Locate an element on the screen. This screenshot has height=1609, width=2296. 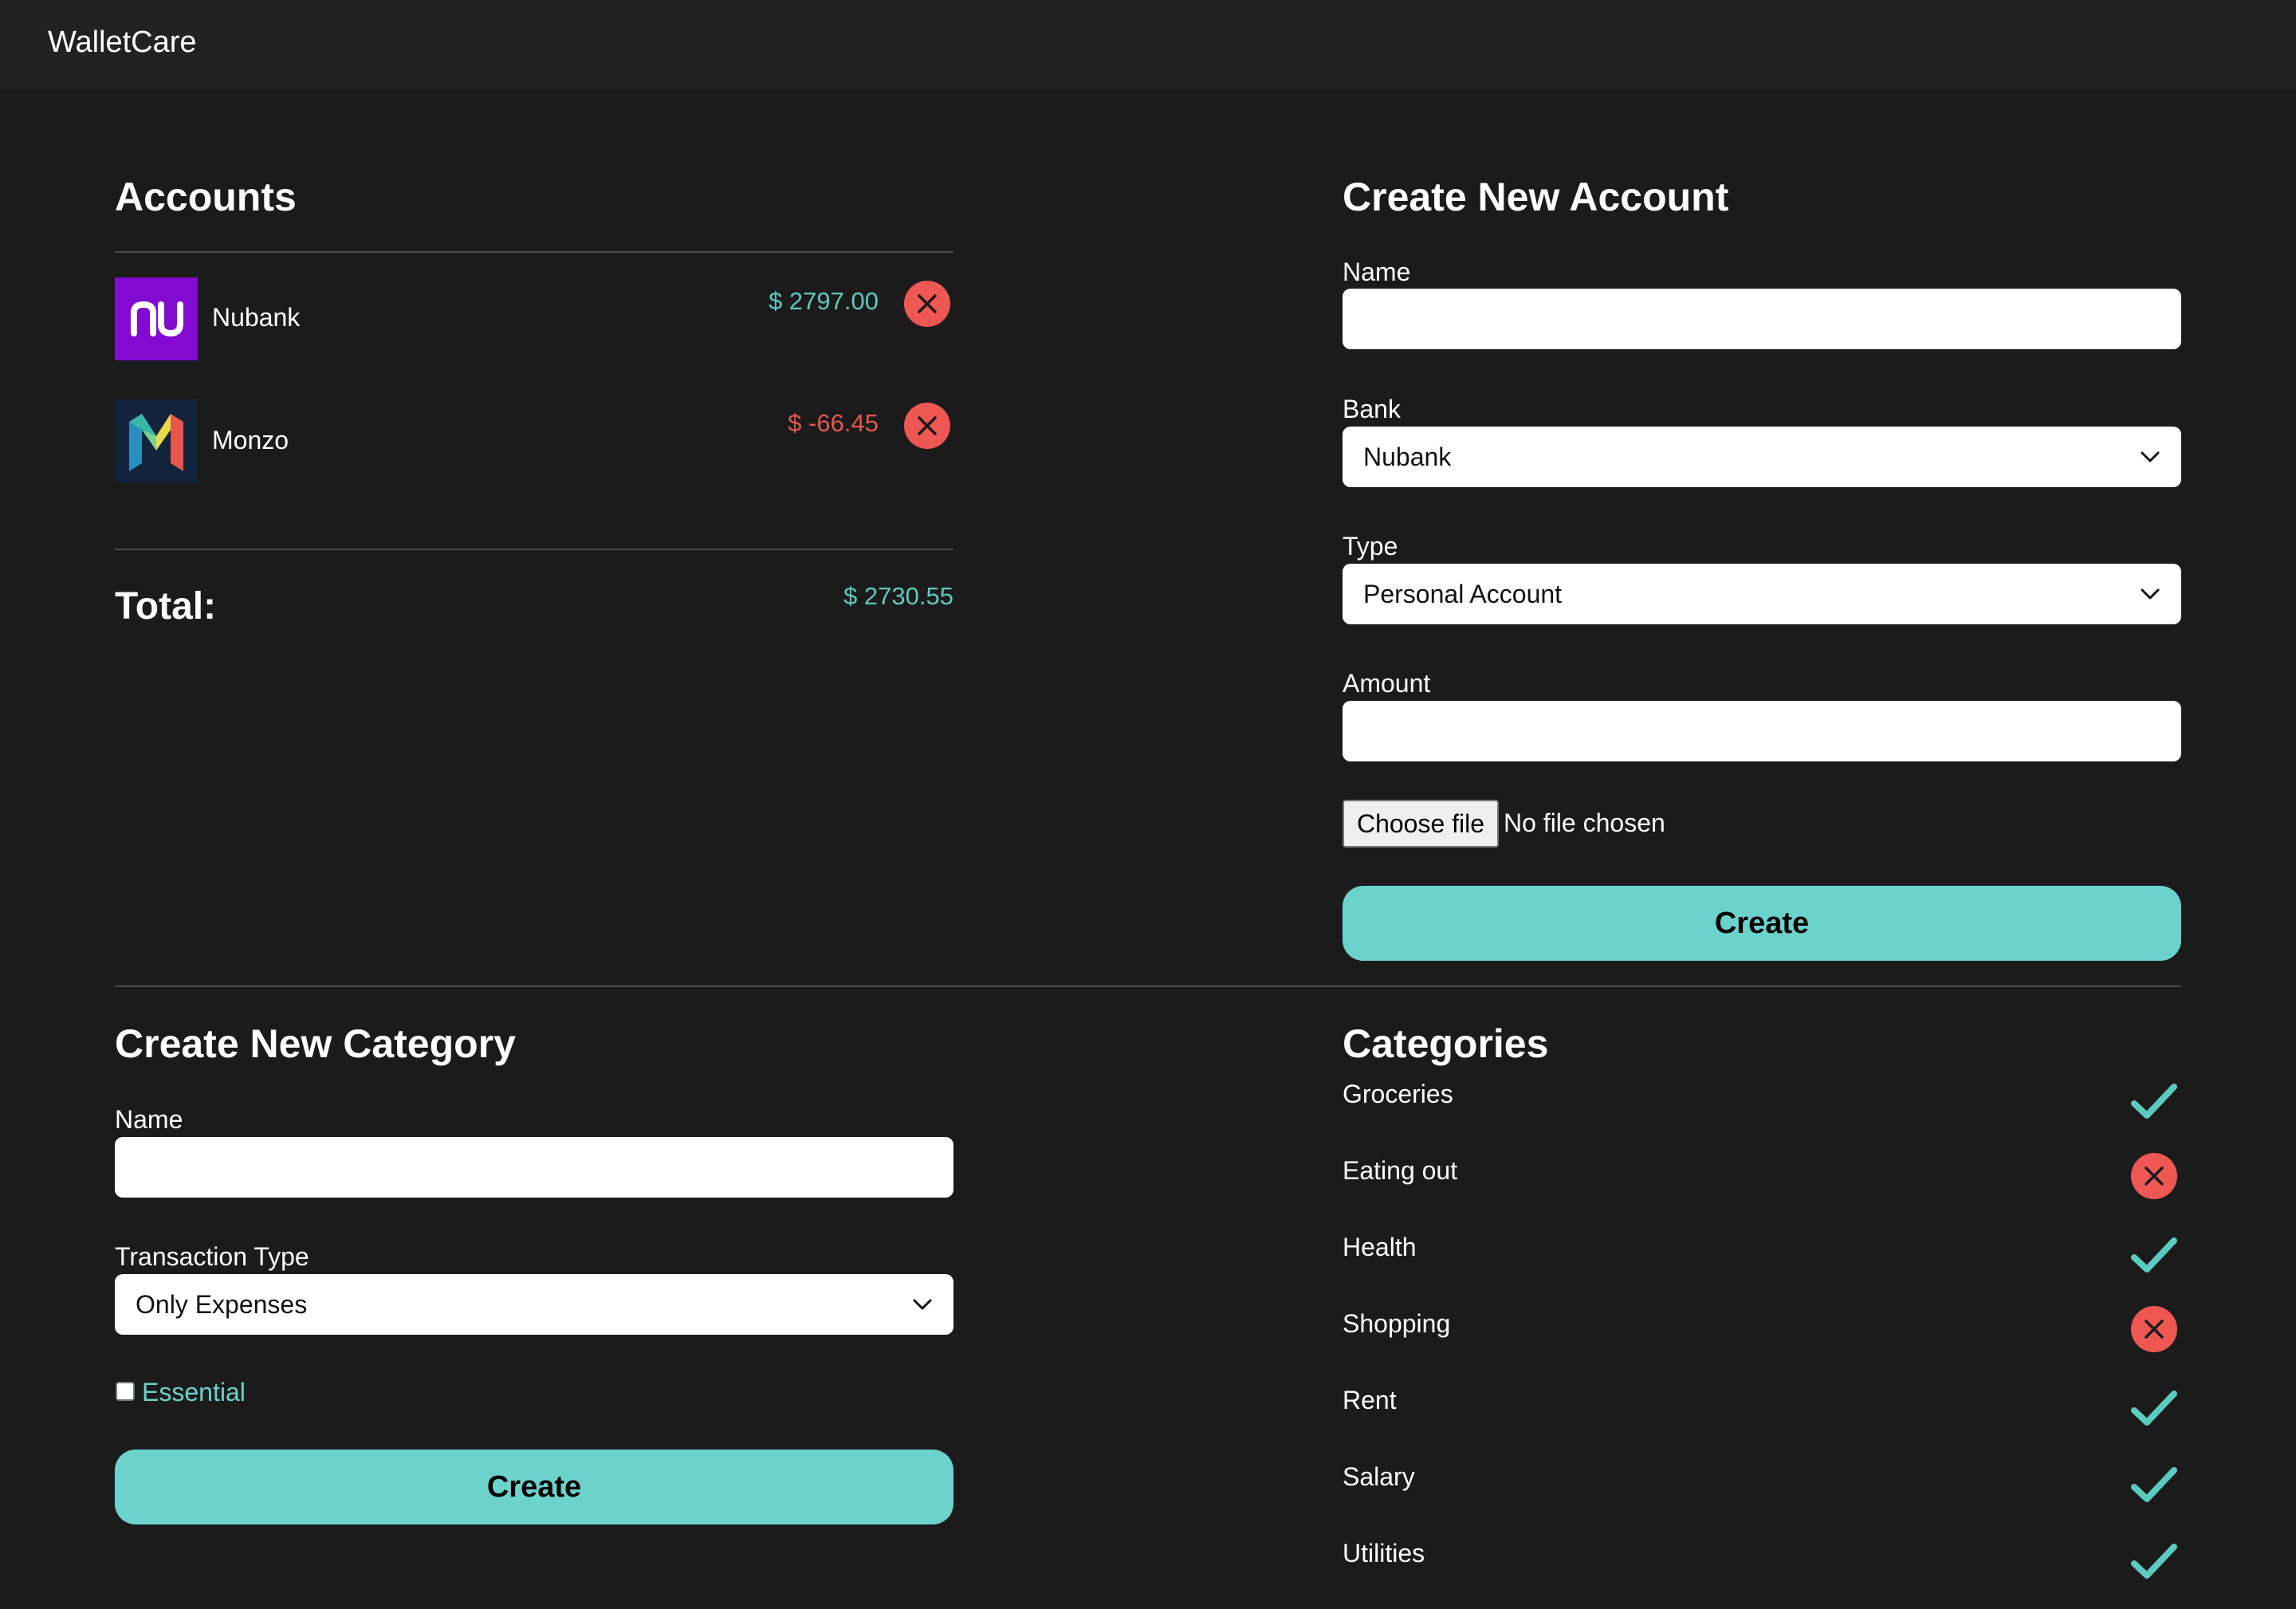
category-name: Groceries is located at coordinates (1398, 1094).